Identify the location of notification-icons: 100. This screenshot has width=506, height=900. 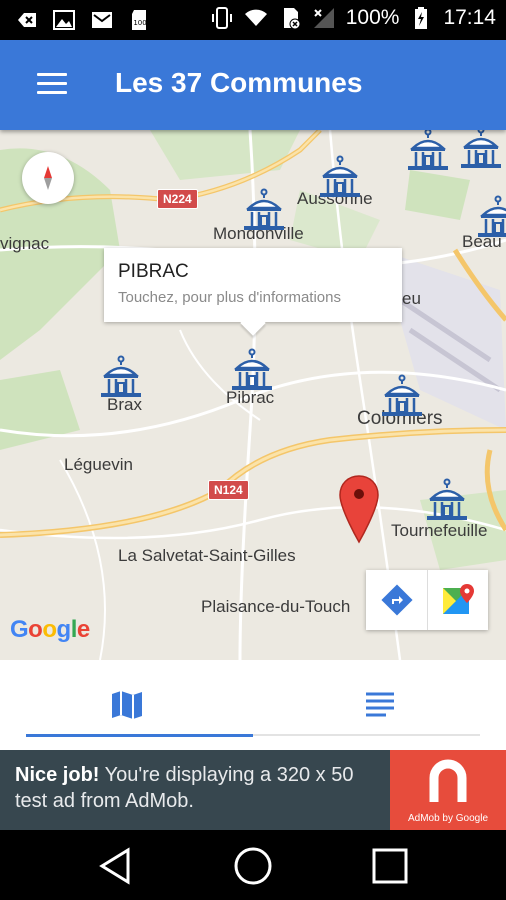
(83, 20).